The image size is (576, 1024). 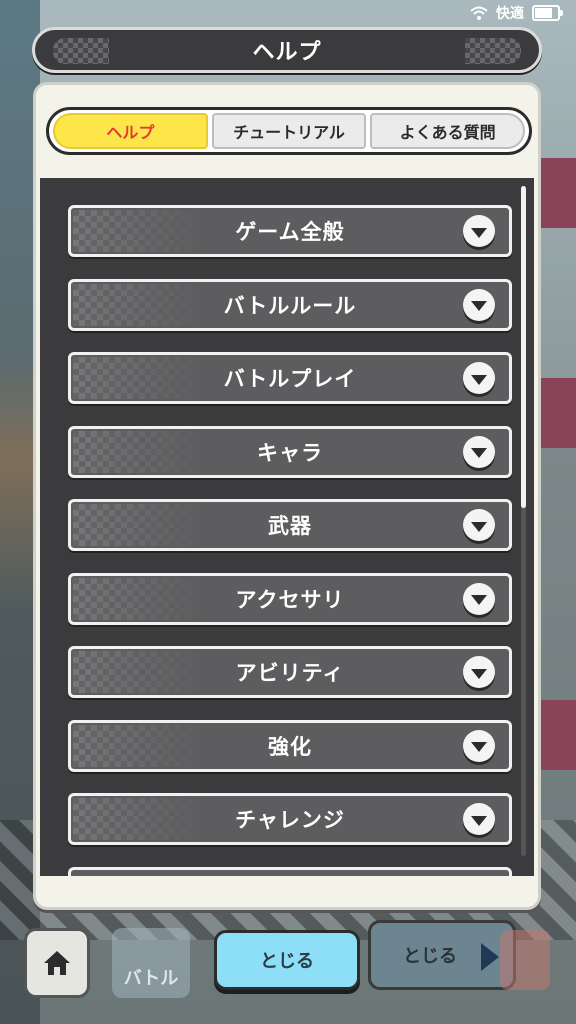 I want to click on help-item-label: アビリティ, so click(x=290, y=673).